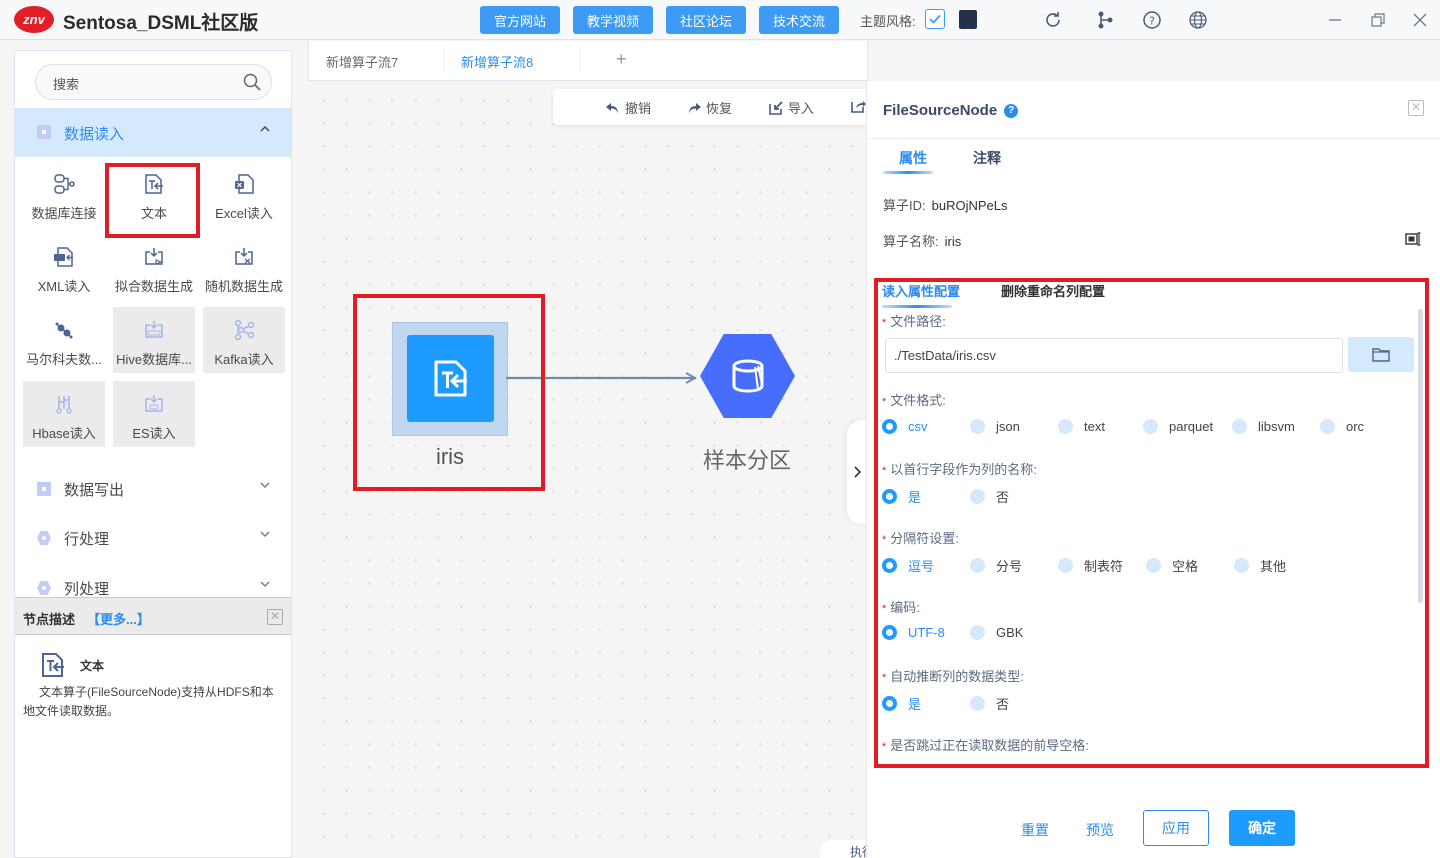  Describe the element at coordinates (858, 850) in the screenshot. I see `execution-tab-label: 执行` at that location.